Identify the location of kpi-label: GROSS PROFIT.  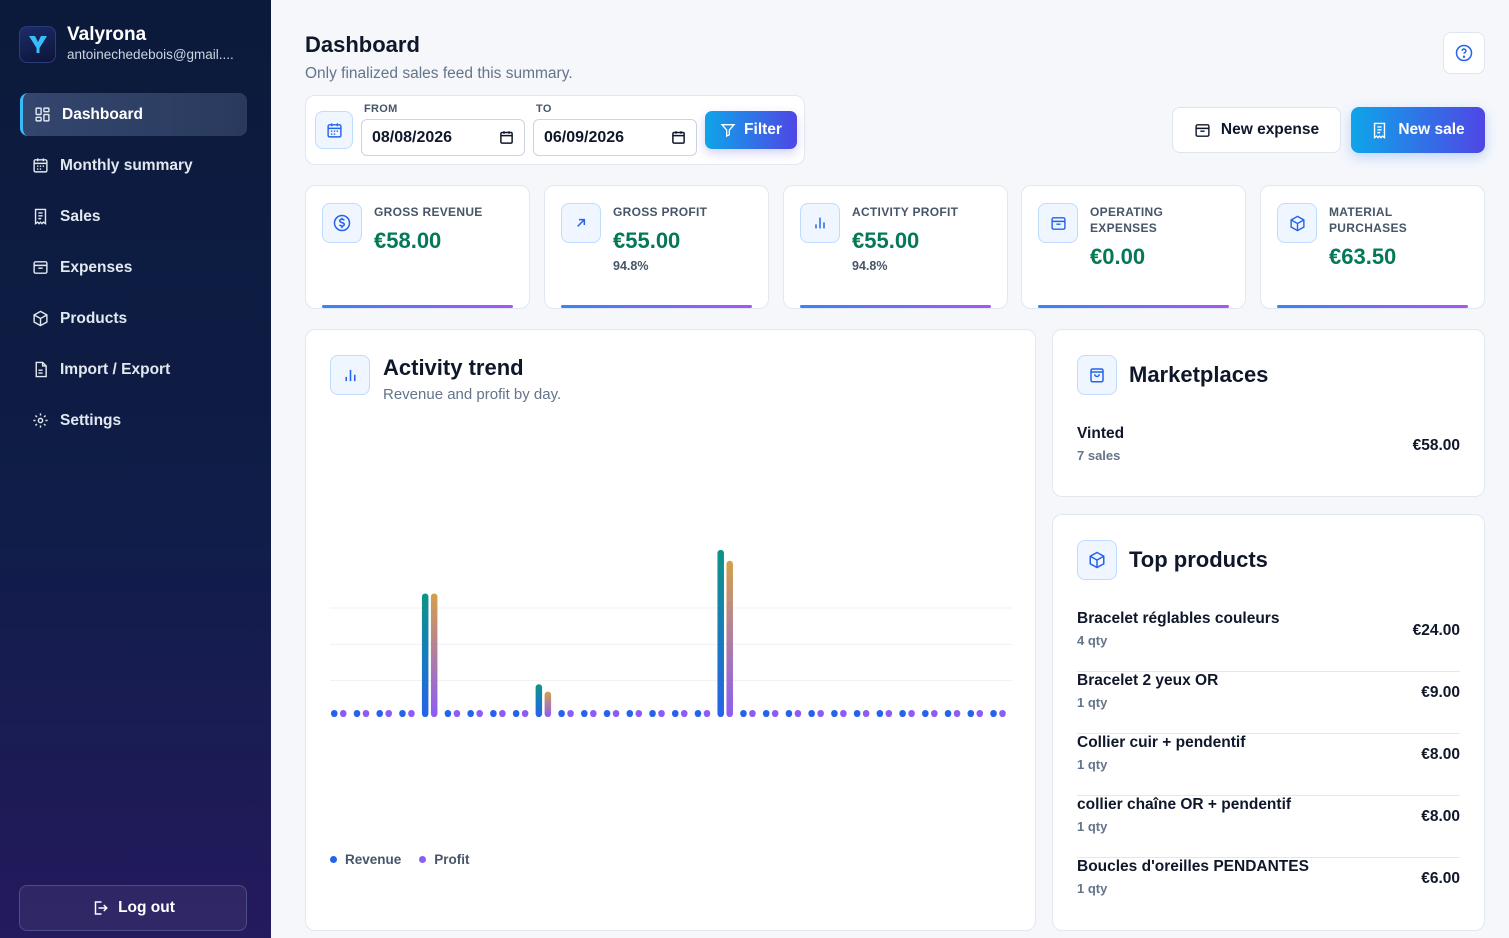
(660, 212).